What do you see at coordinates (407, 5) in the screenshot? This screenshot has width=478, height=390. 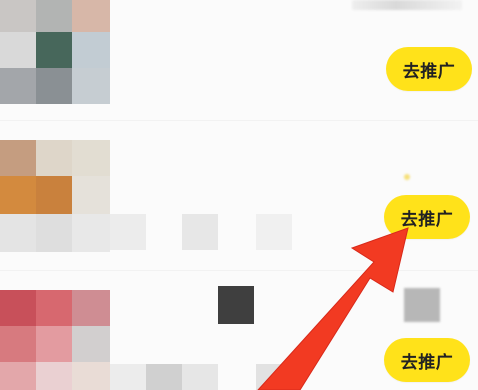 I see `blurred-price-text` at bounding box center [407, 5].